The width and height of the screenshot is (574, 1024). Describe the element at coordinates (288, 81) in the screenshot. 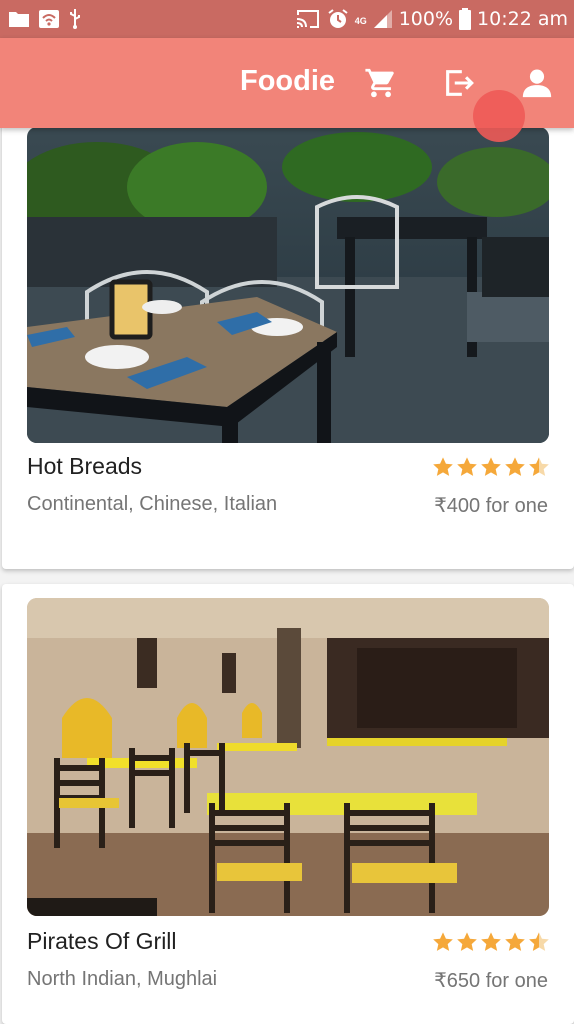

I see `app-title: Foodie` at that location.